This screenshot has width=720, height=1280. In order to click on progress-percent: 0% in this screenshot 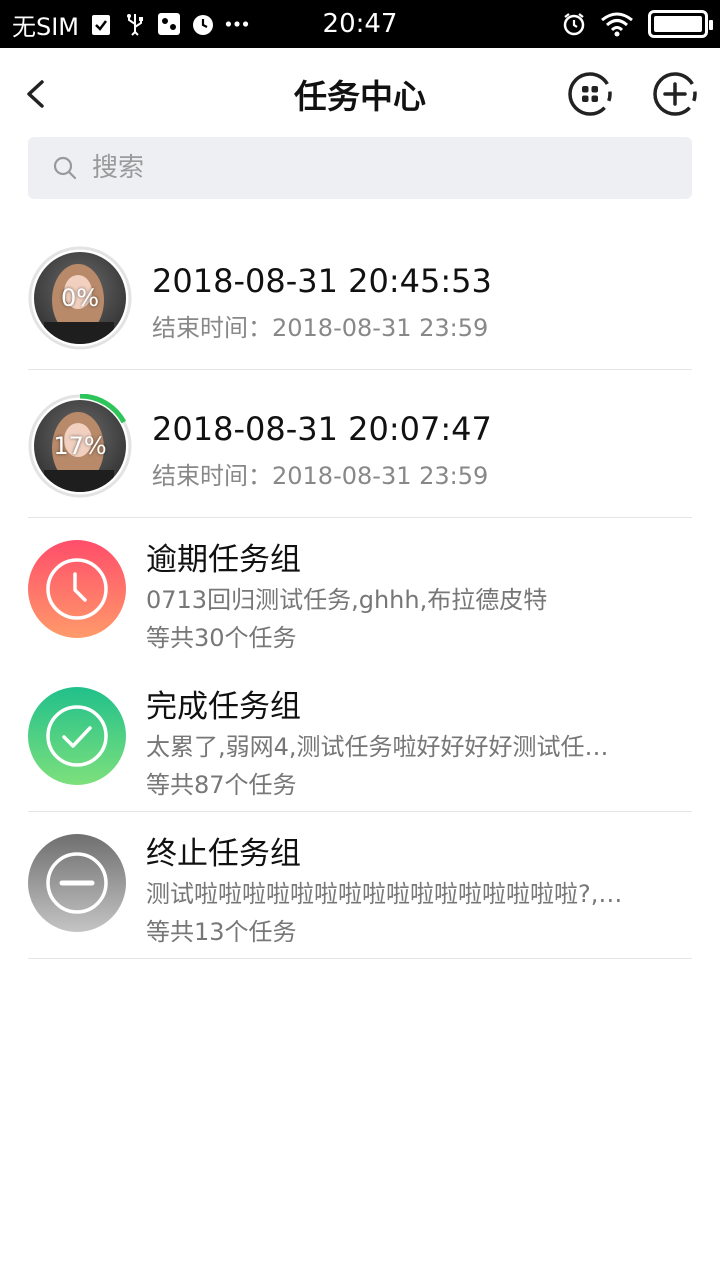, I will do `click(80, 298)`.